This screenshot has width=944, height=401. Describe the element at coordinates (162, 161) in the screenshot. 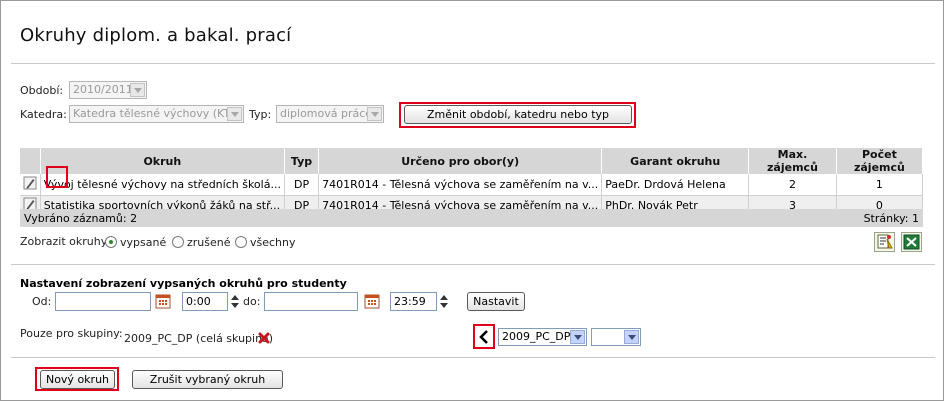

I see `header-topic: Okruh` at that location.